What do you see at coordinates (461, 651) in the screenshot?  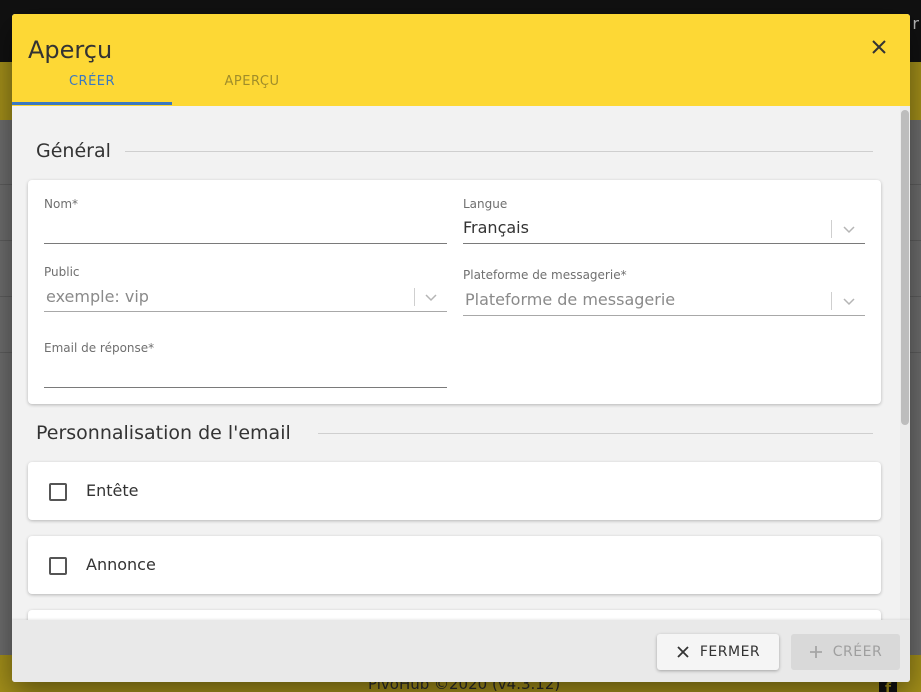 I see `dialog-footer: FERMER CRÉER` at bounding box center [461, 651].